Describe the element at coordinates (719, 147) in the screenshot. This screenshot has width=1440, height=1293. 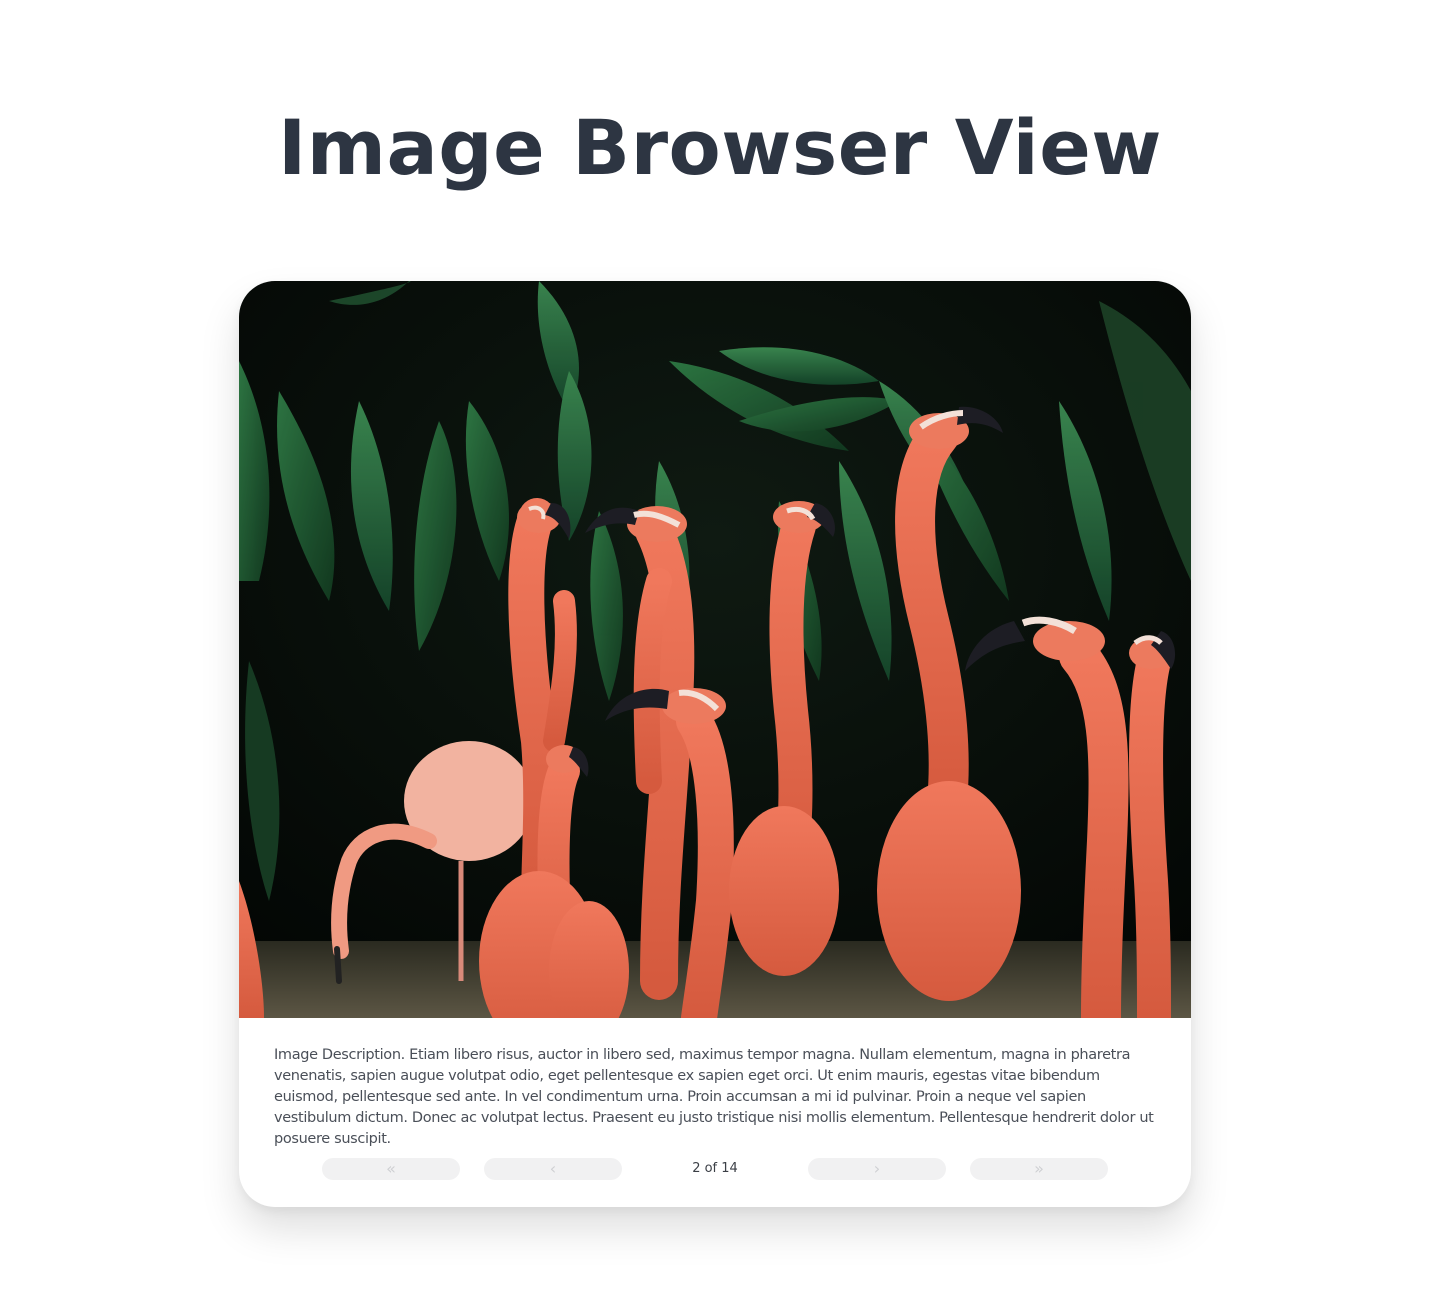
I see `page-title: Image Browser View` at that location.